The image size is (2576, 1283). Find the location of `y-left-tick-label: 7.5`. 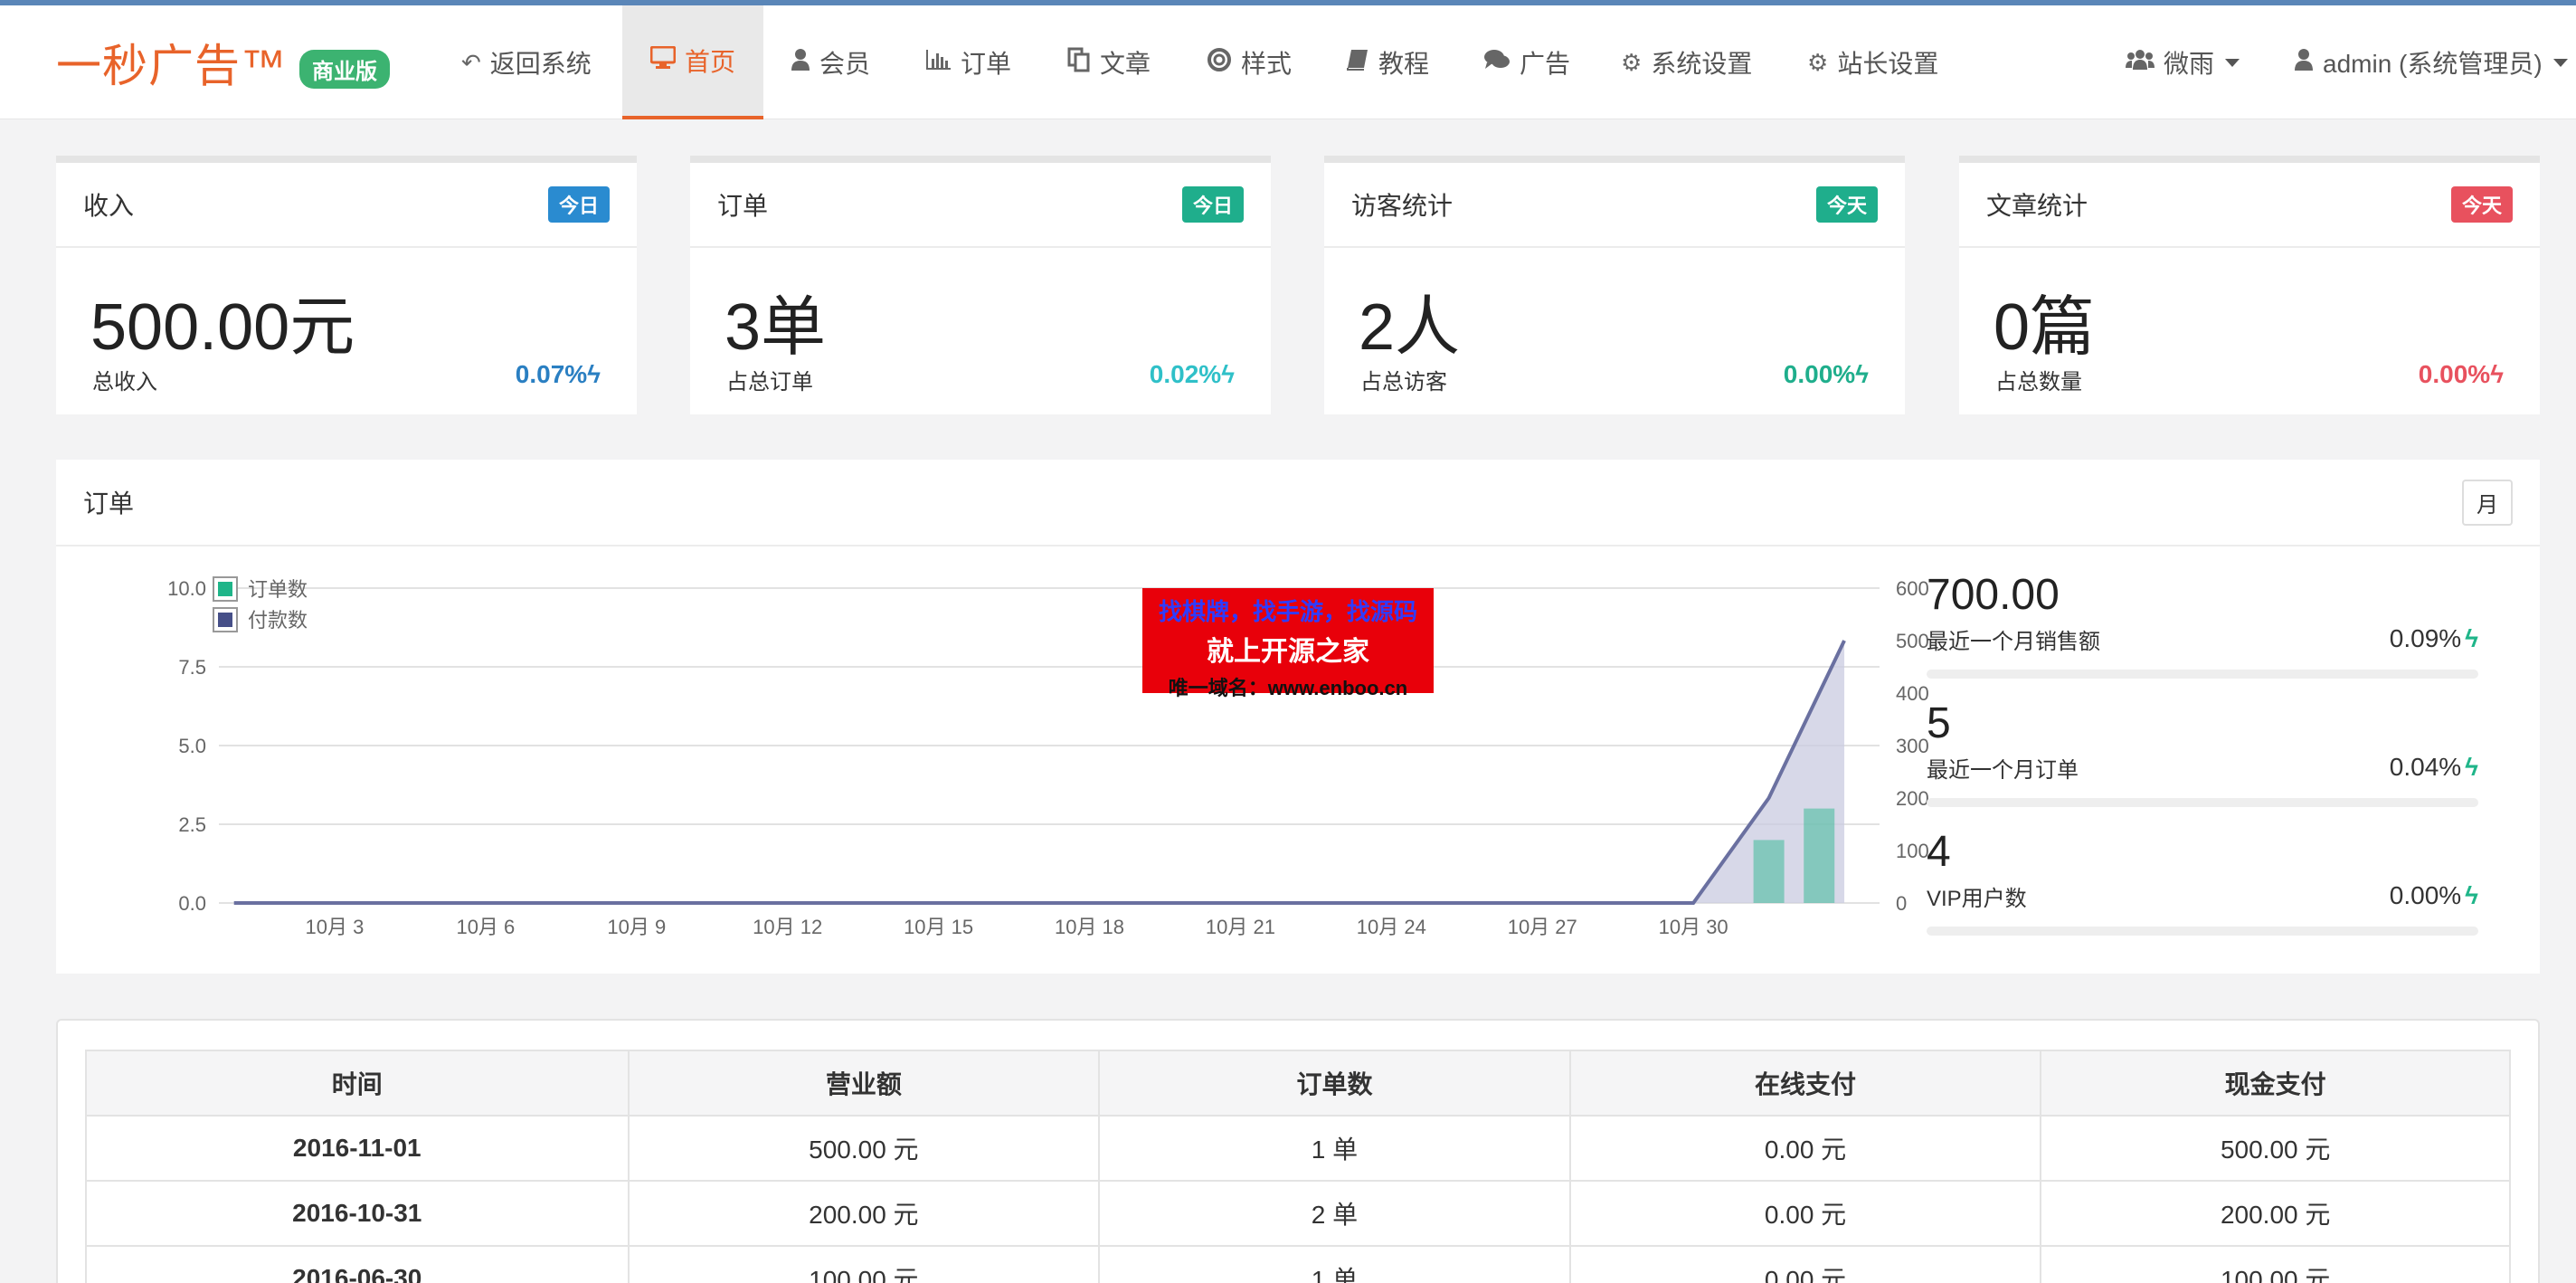

y-left-tick-label: 7.5 is located at coordinates (192, 667).